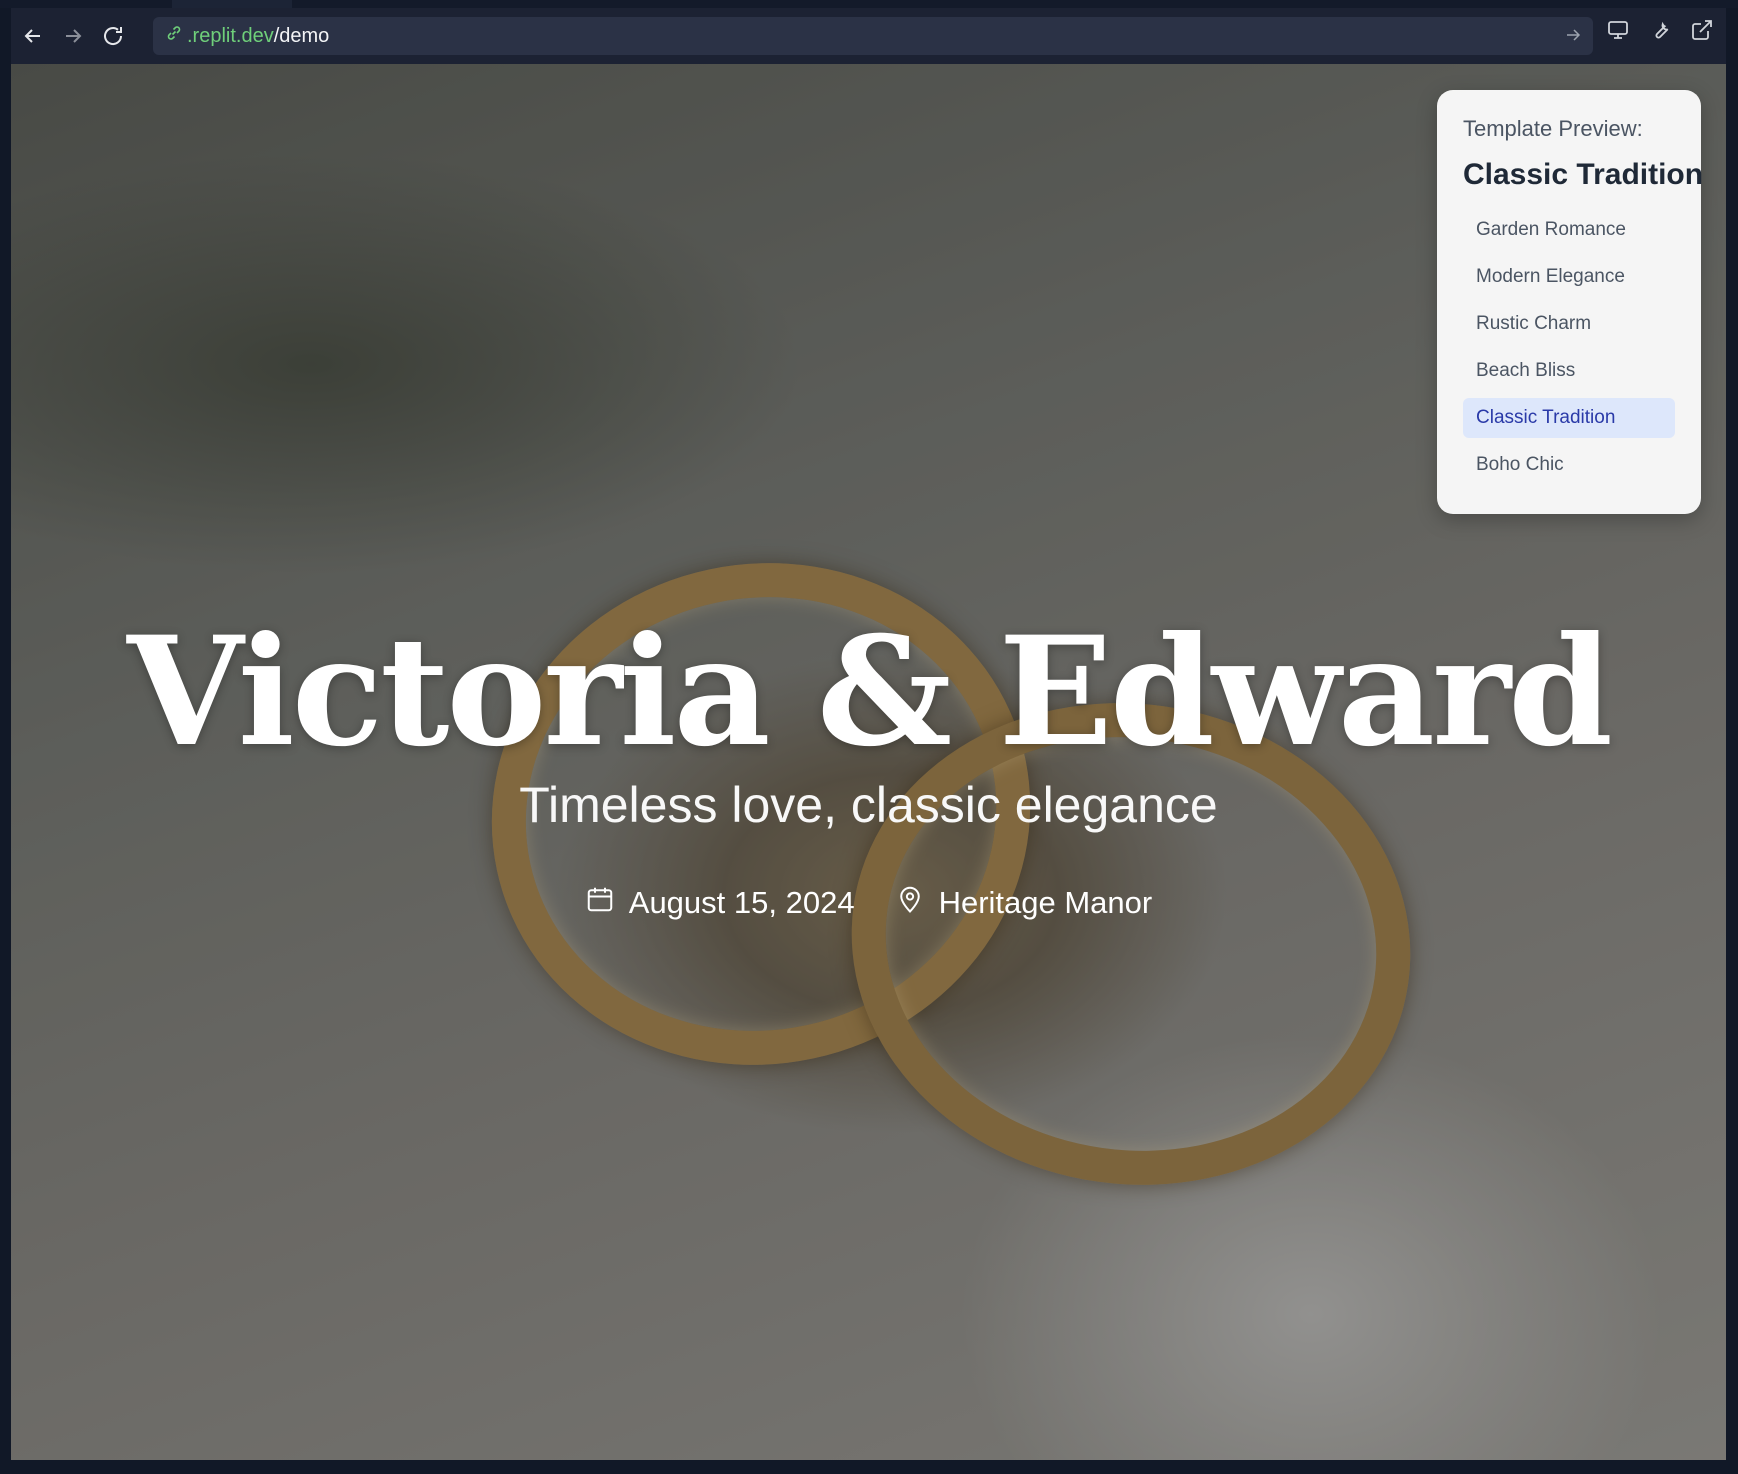 The image size is (1738, 1474). What do you see at coordinates (1569, 418) in the screenshot?
I see `template-option-classic-tradition: Classic Tradition` at bounding box center [1569, 418].